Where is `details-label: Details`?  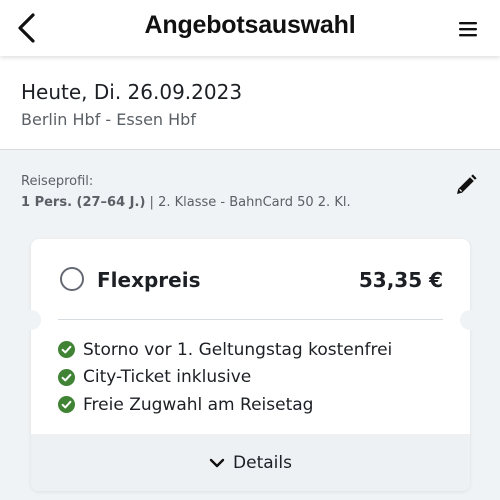 details-label: Details is located at coordinates (262, 462).